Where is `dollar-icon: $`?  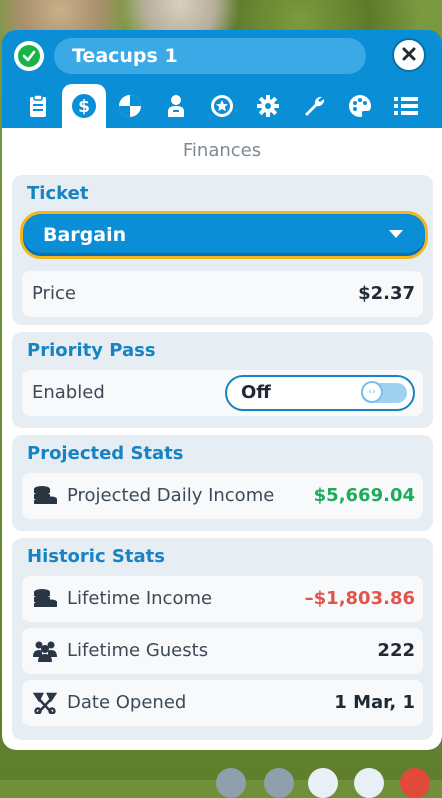
dollar-icon: $ is located at coordinates (84, 106).